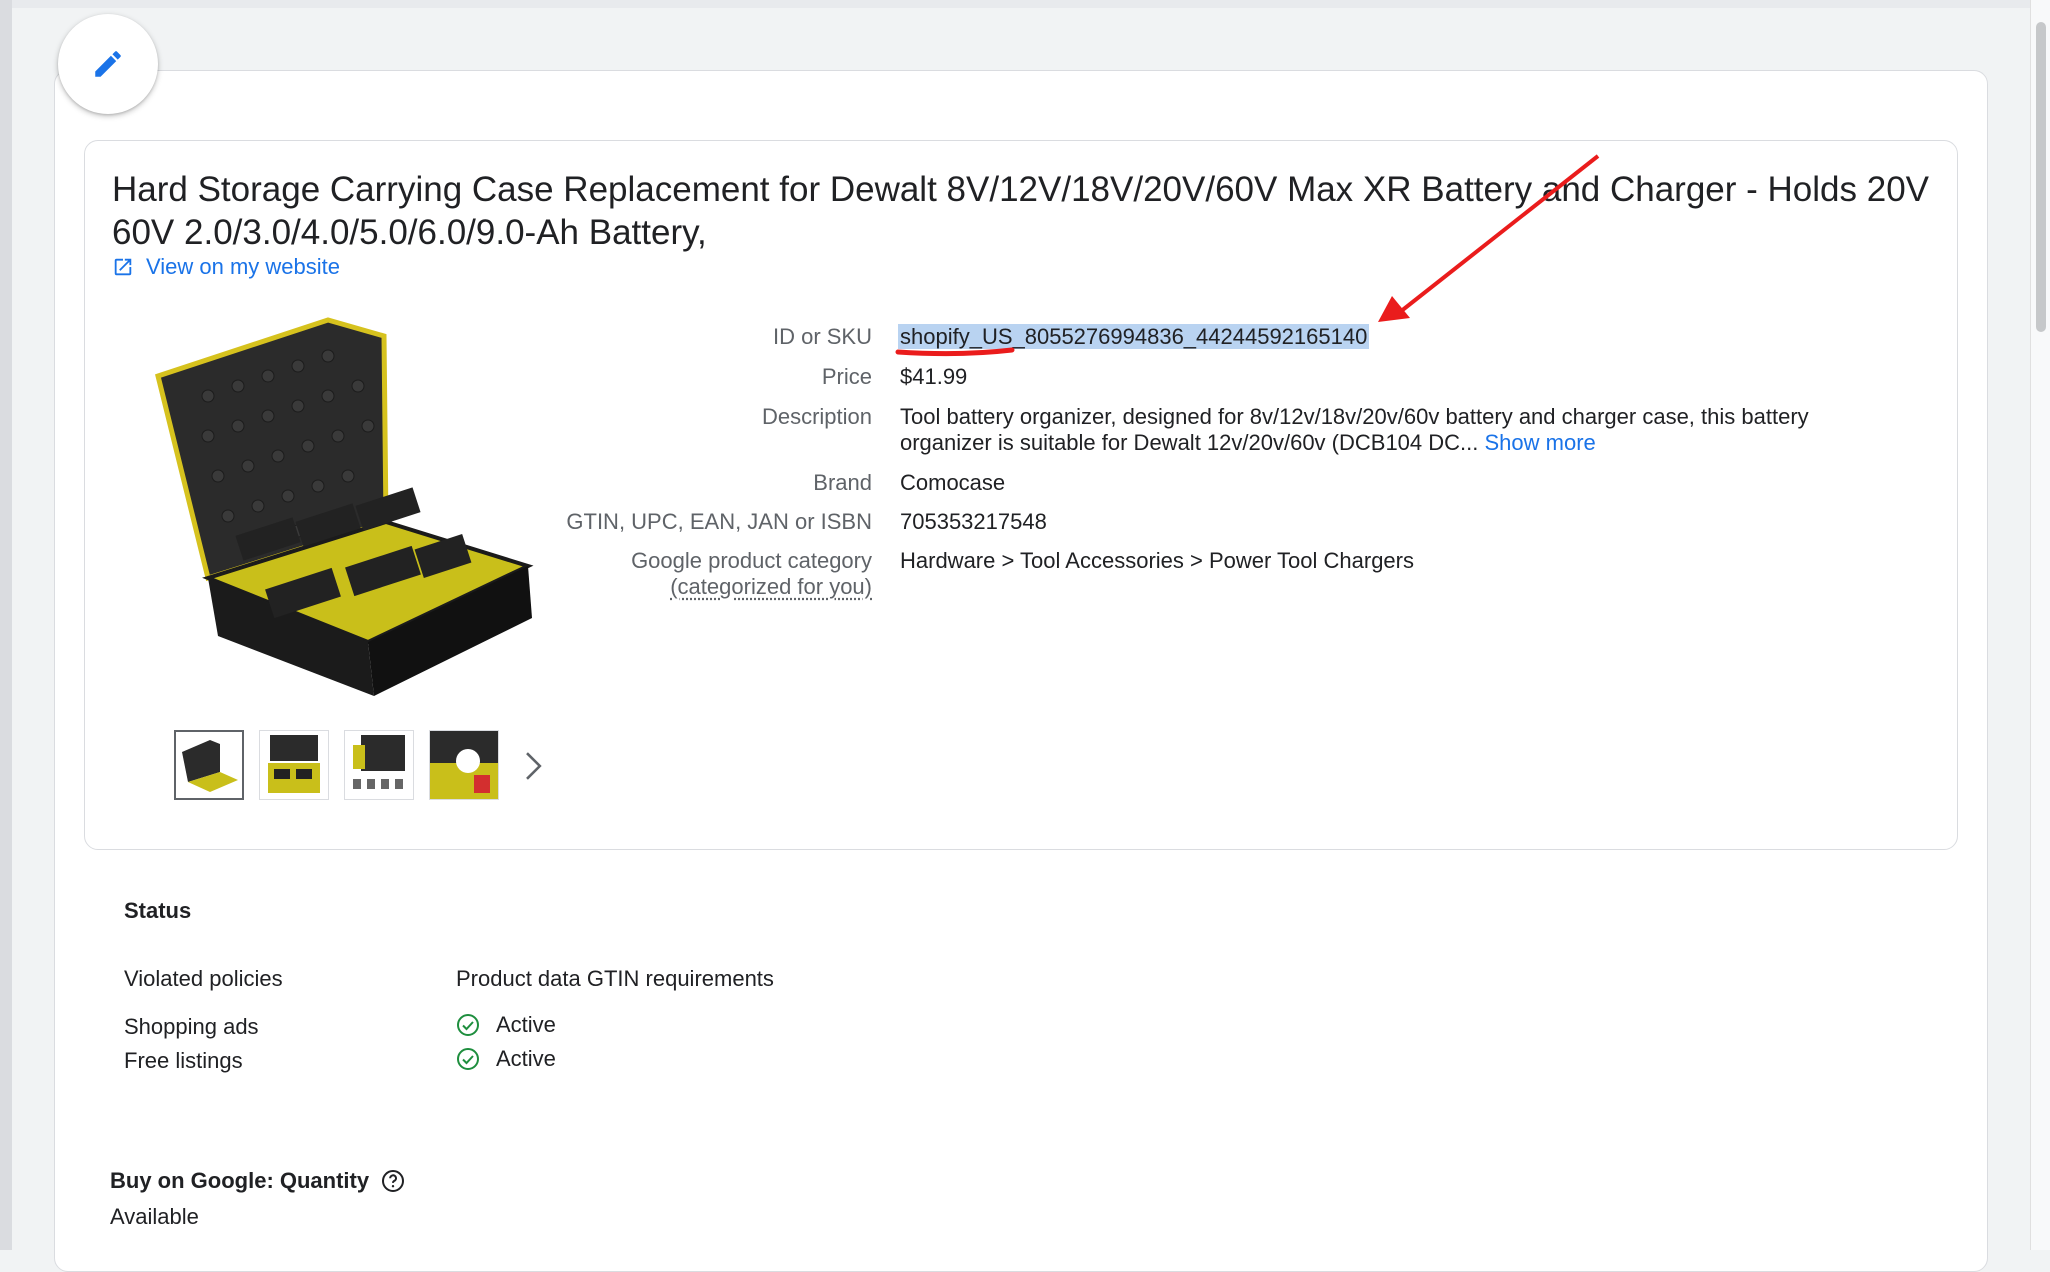  Describe the element at coordinates (751, 560) in the screenshot. I see `category-label: Google product category` at that location.